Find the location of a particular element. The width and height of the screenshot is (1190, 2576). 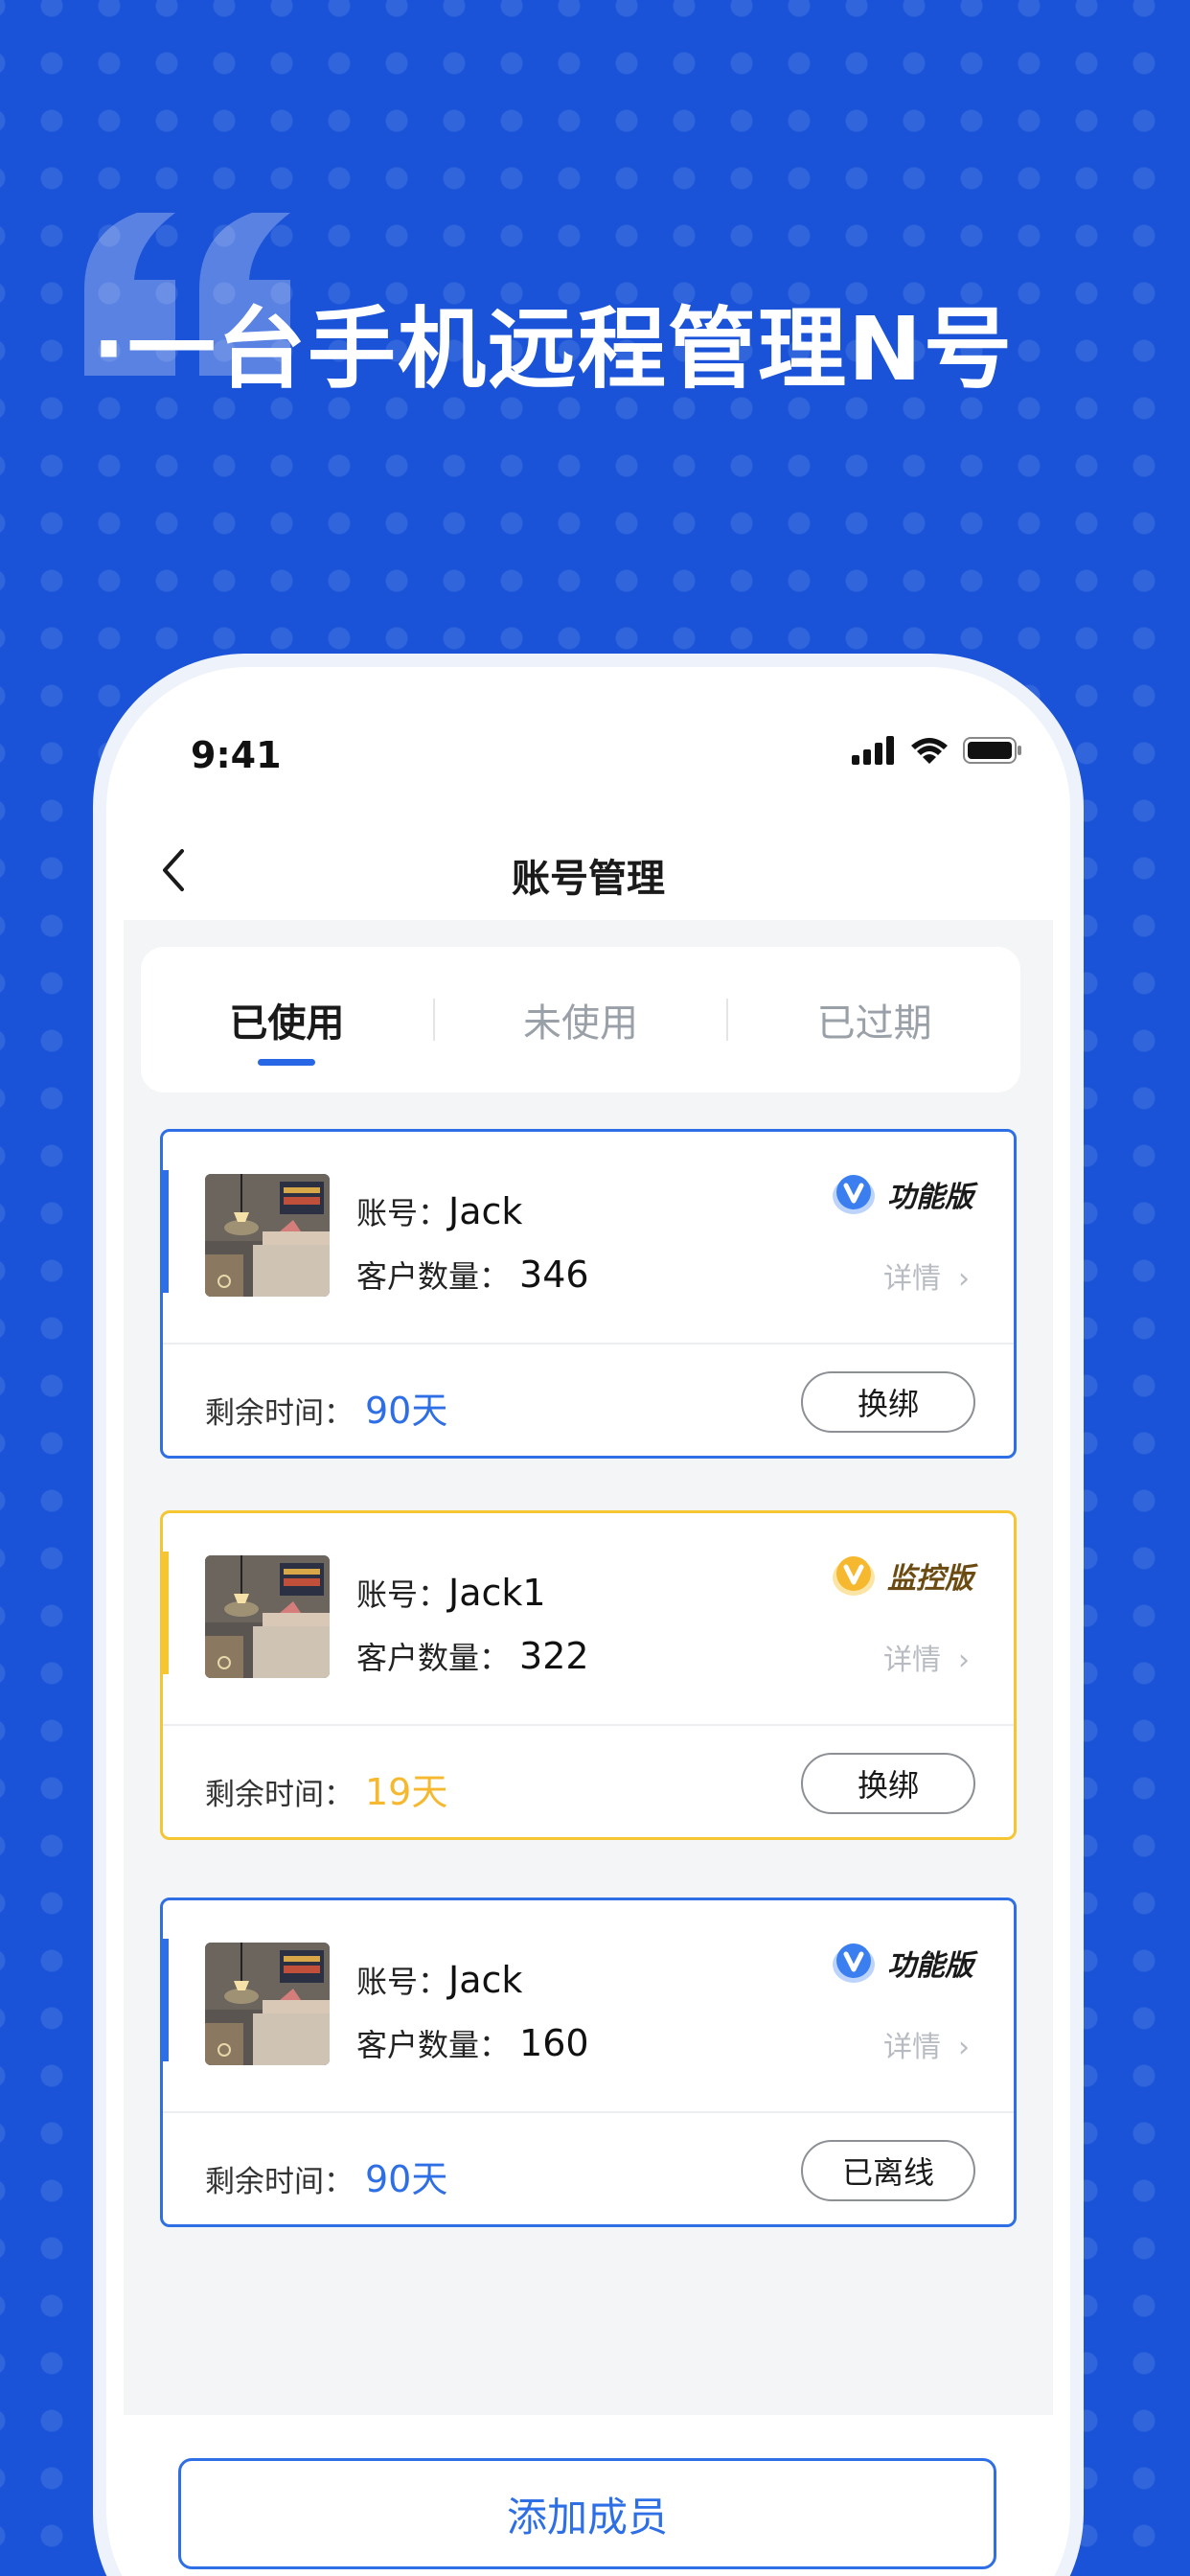

status-bar: 9:41 is located at coordinates (588, 734).